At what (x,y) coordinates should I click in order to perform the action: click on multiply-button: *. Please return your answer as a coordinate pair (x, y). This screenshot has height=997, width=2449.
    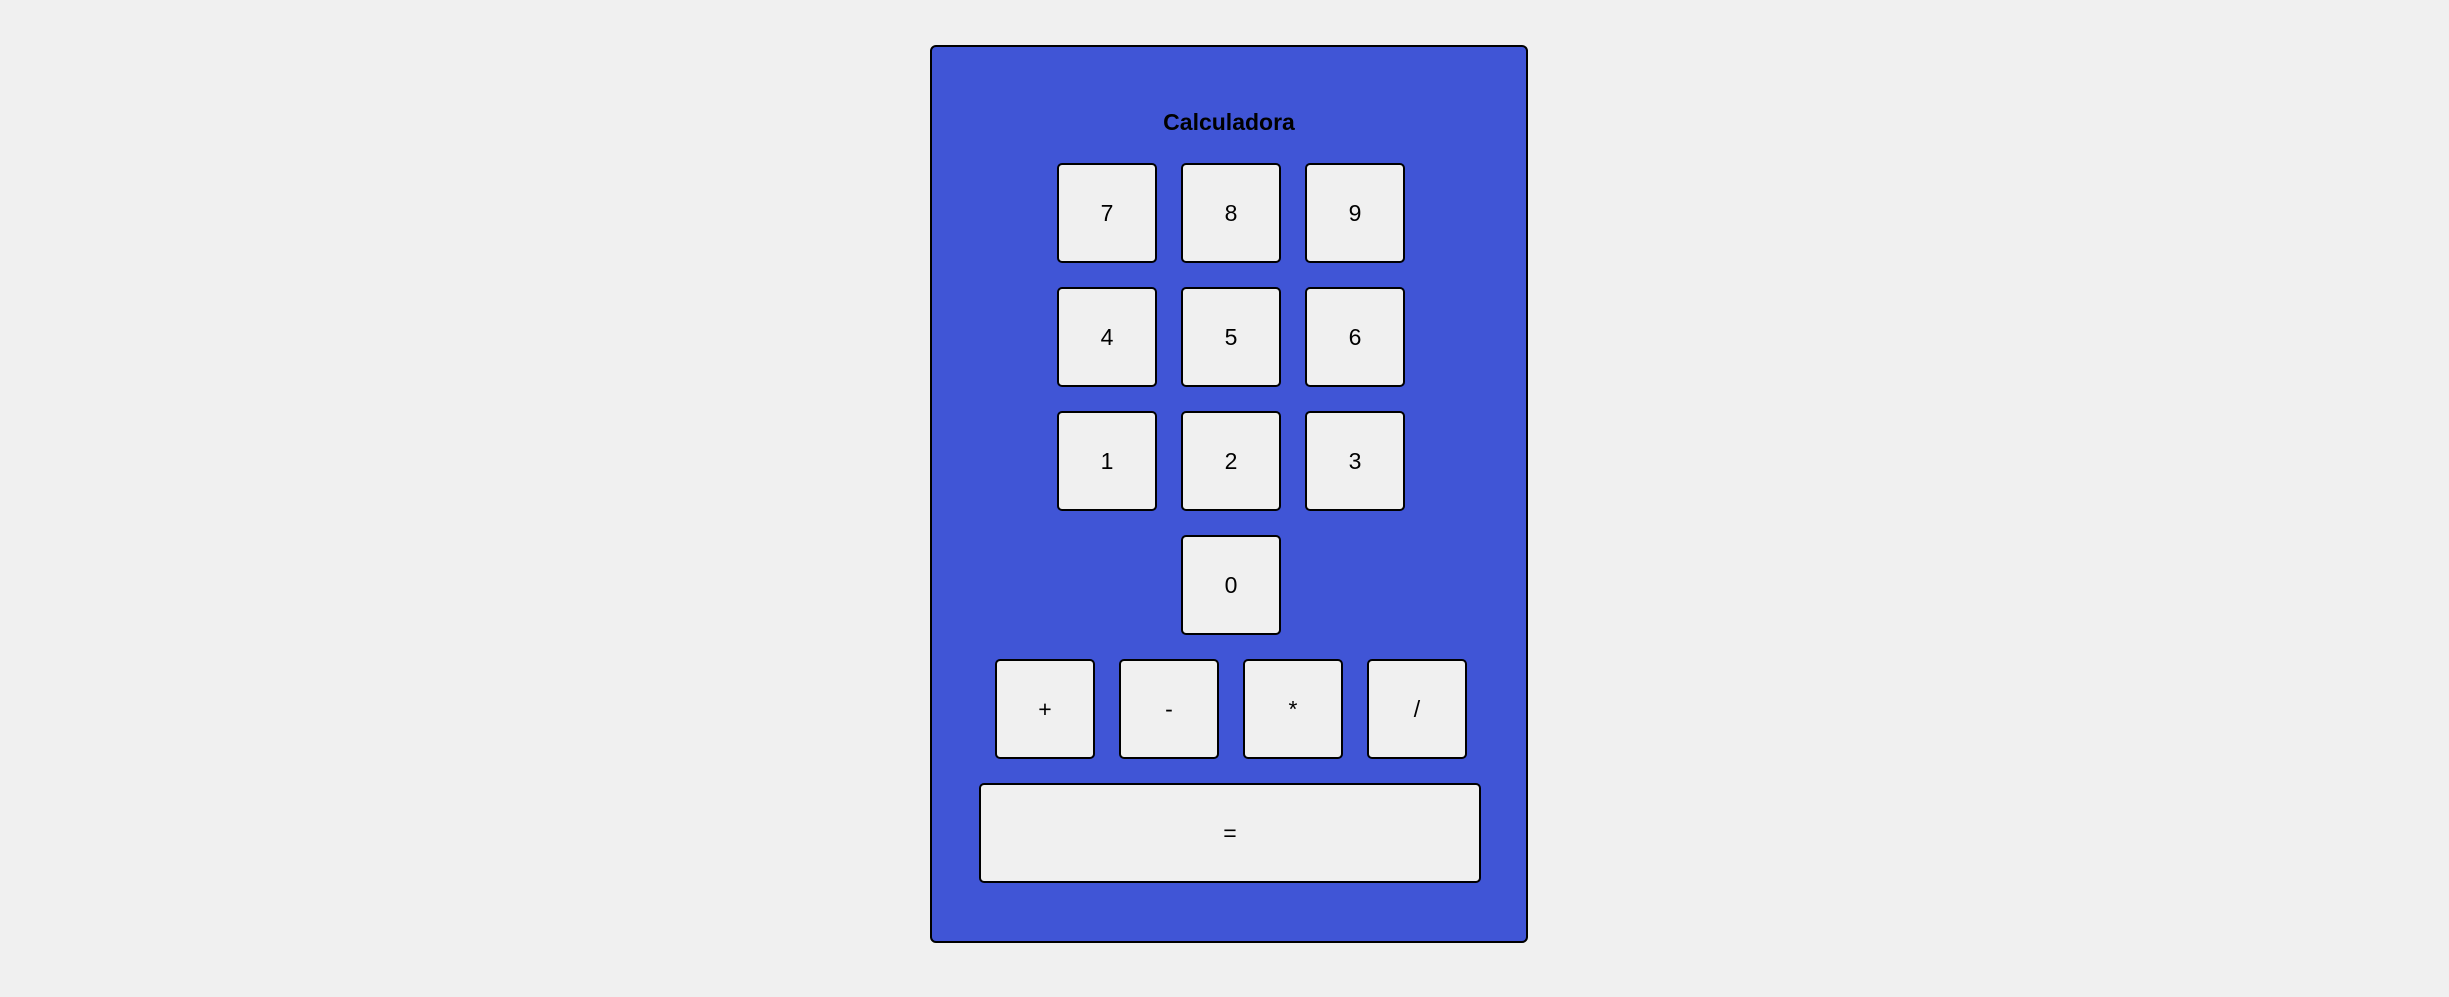
    Looking at the image, I should click on (1293, 709).